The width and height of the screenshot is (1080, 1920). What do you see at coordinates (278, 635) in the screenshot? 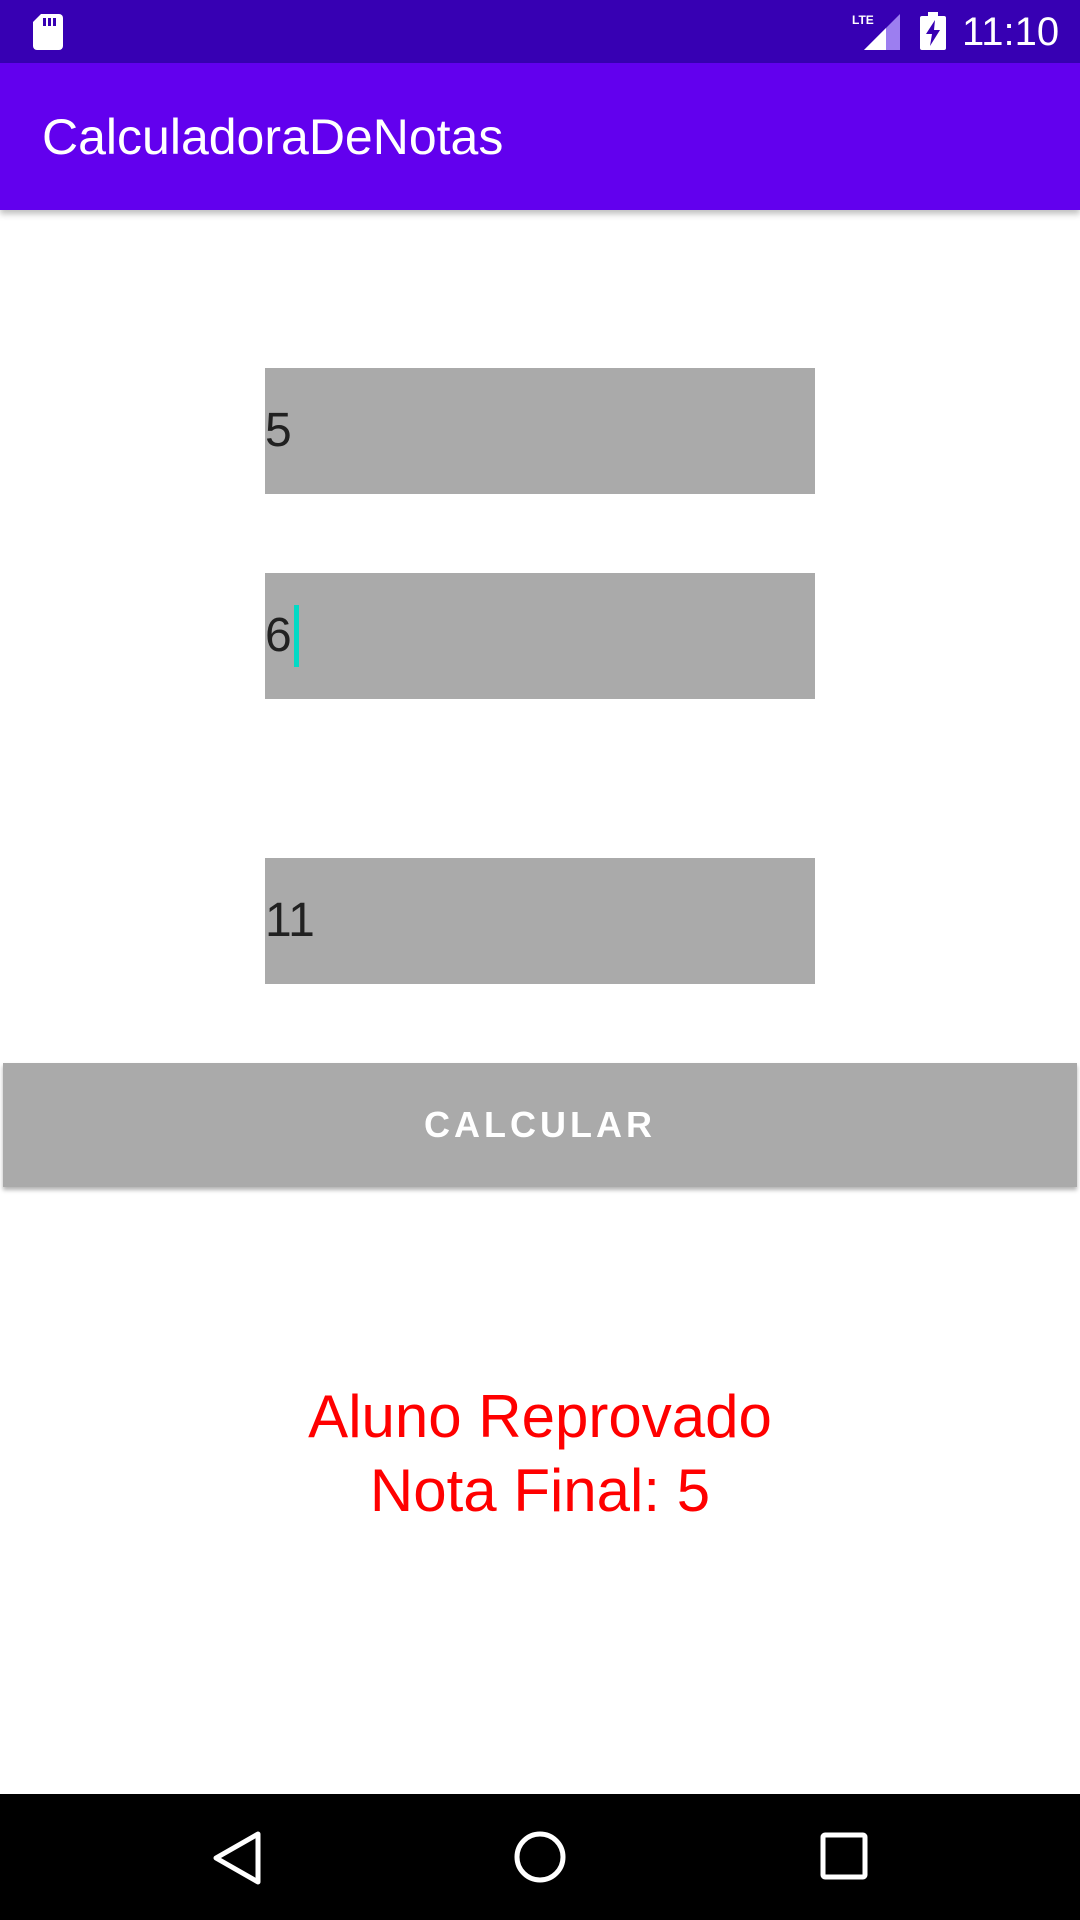
I see `grade-2-value: 6` at bounding box center [278, 635].